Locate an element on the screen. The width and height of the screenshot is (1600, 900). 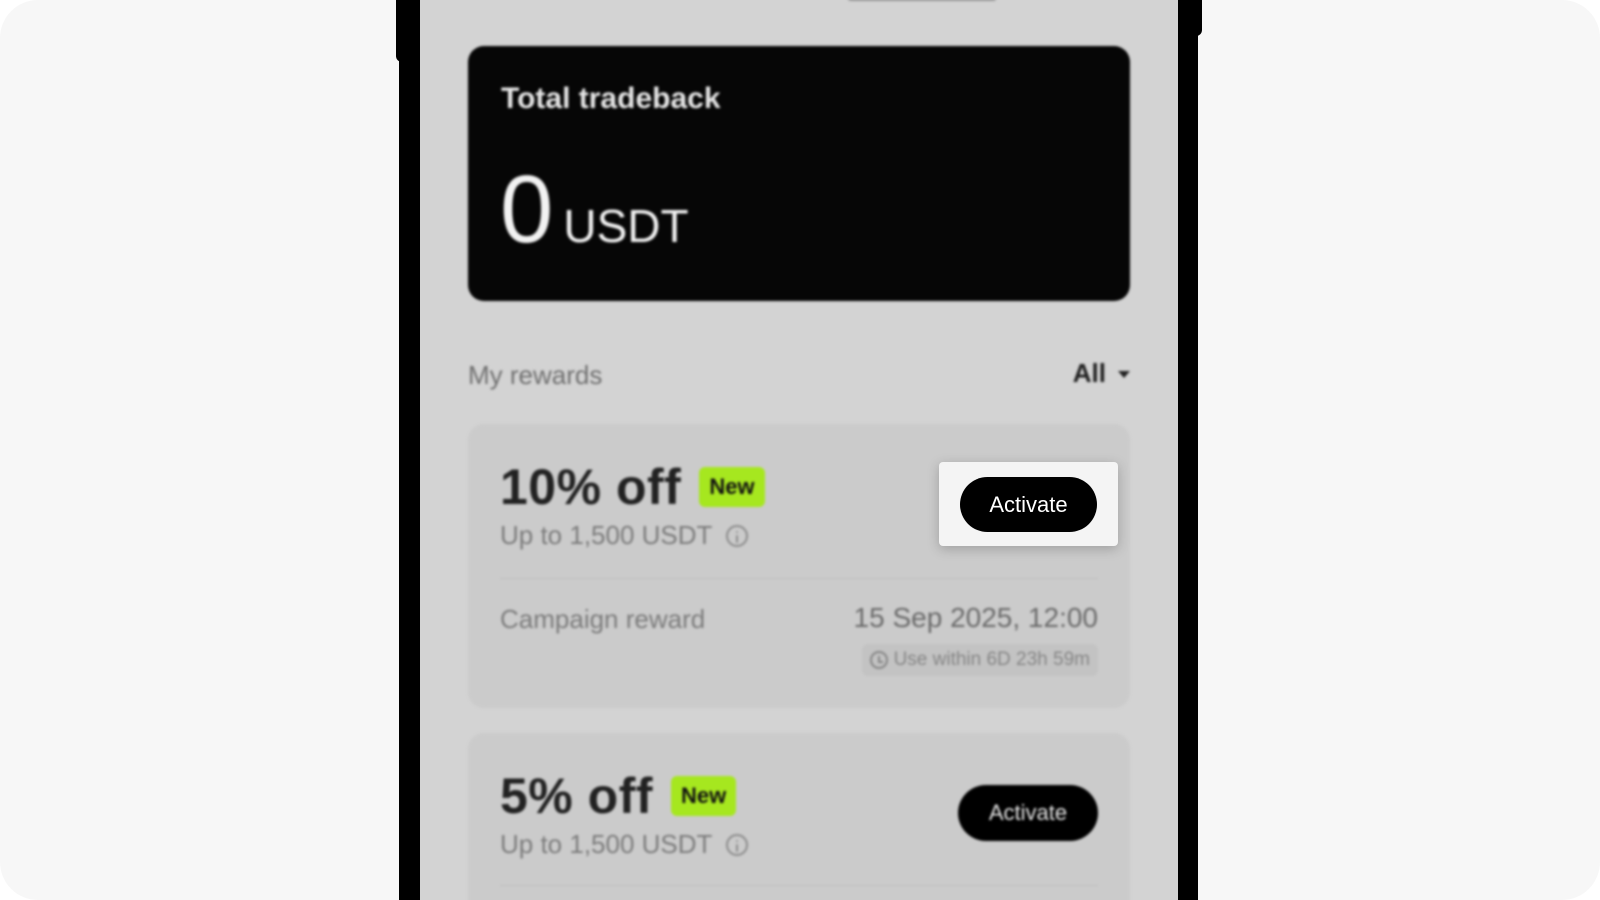
total-tradeback-title: Total tradeback is located at coordinates (611, 98).